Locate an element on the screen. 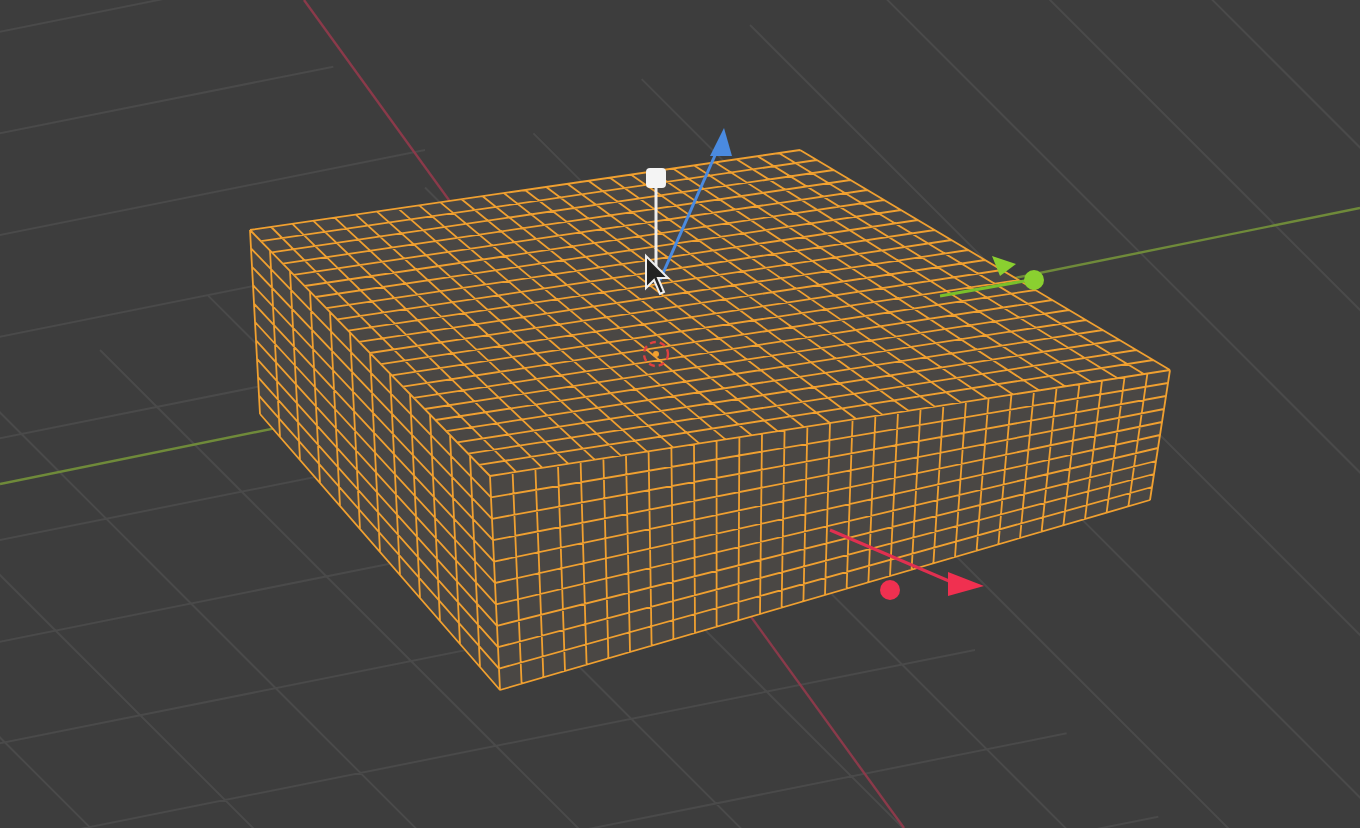  cursor-icon is located at coordinates (658, 274).